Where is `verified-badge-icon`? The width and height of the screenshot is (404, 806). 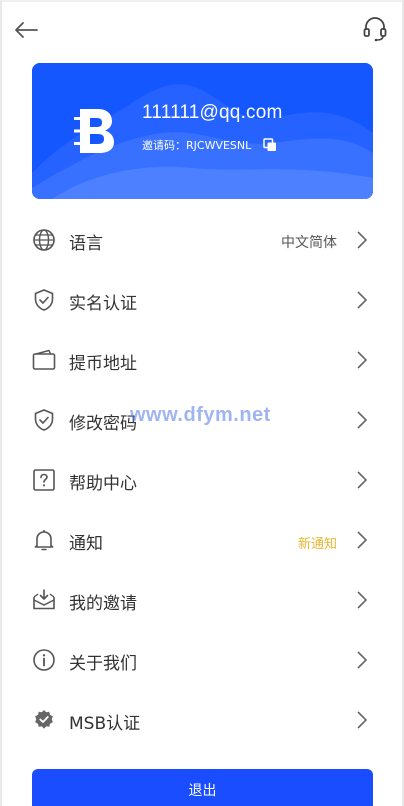
verified-badge-icon is located at coordinates (44, 719).